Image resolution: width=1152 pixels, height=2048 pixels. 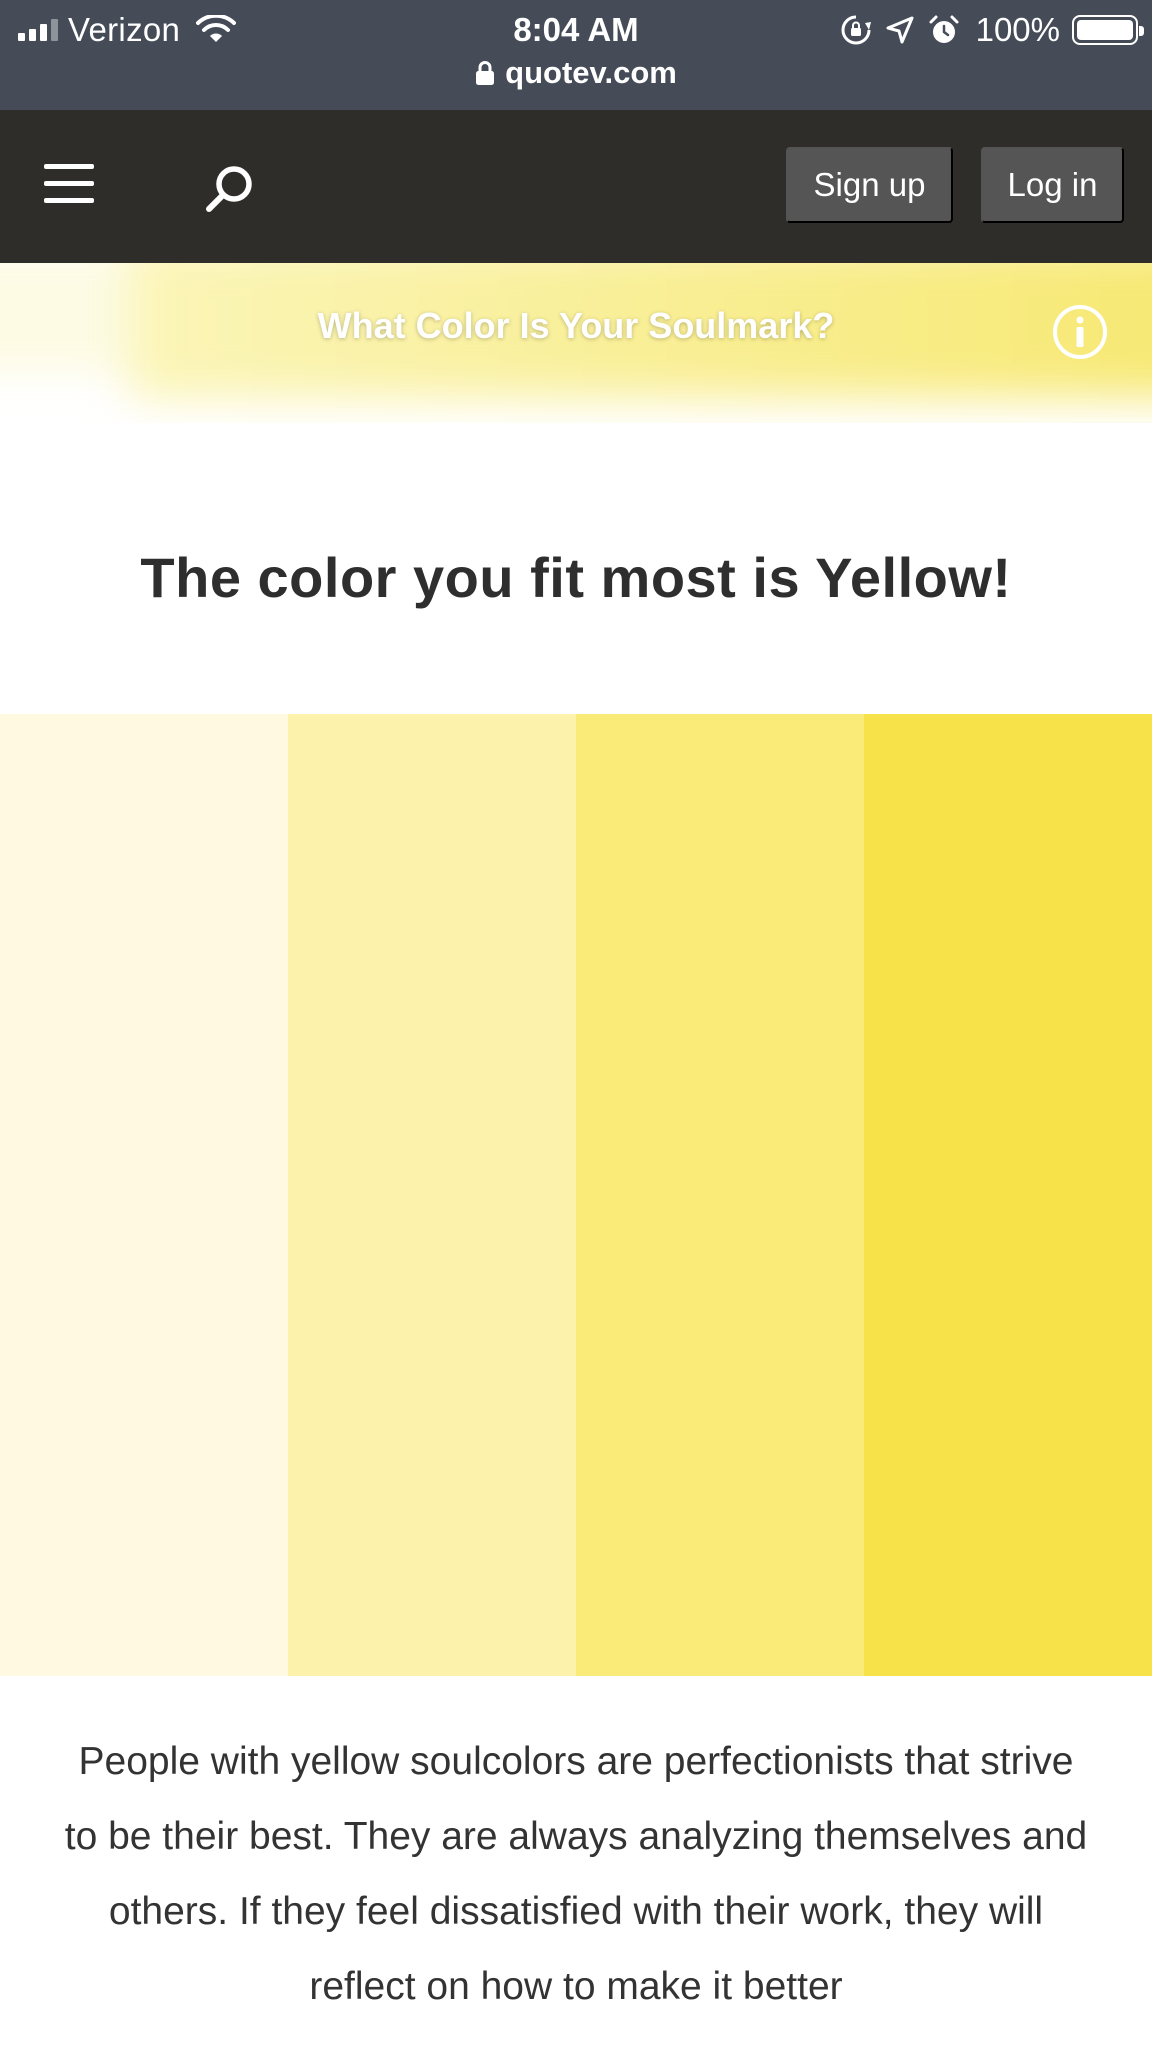 What do you see at coordinates (591, 72) in the screenshot?
I see `url-text: quotev.com` at bounding box center [591, 72].